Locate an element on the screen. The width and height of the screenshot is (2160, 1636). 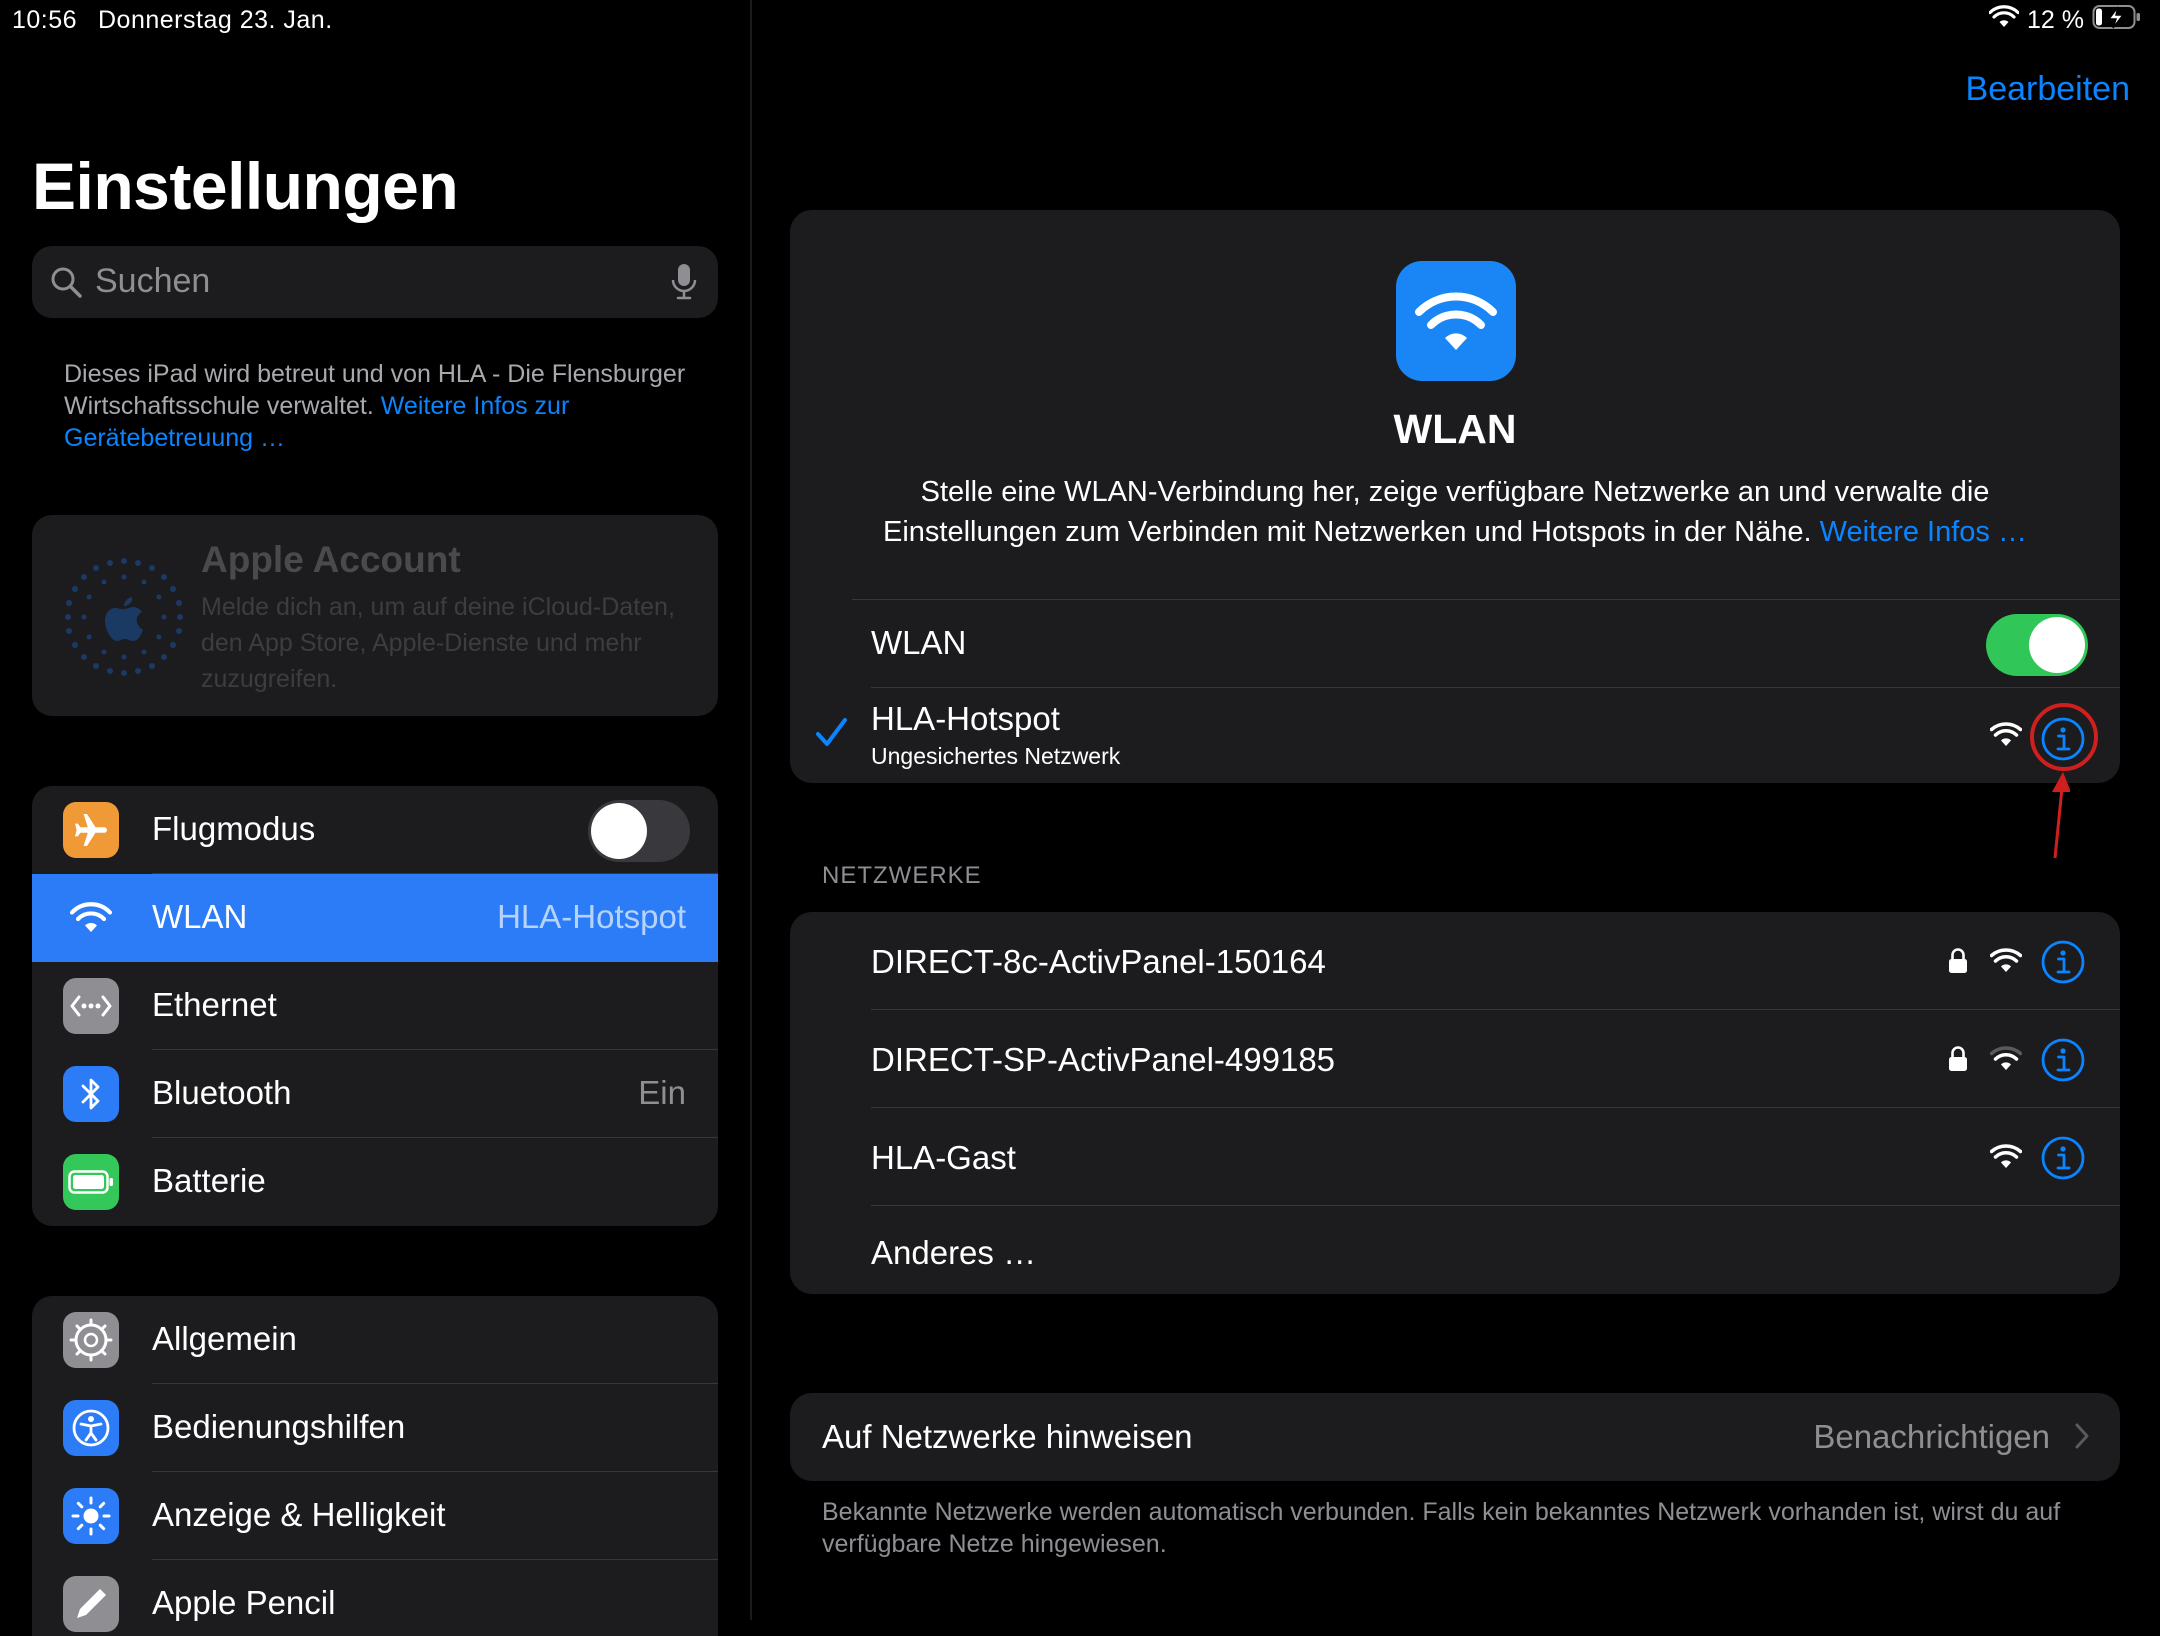
network-row: DIRECT-8c-ActivPanel-150164 is located at coordinates (1455, 961).